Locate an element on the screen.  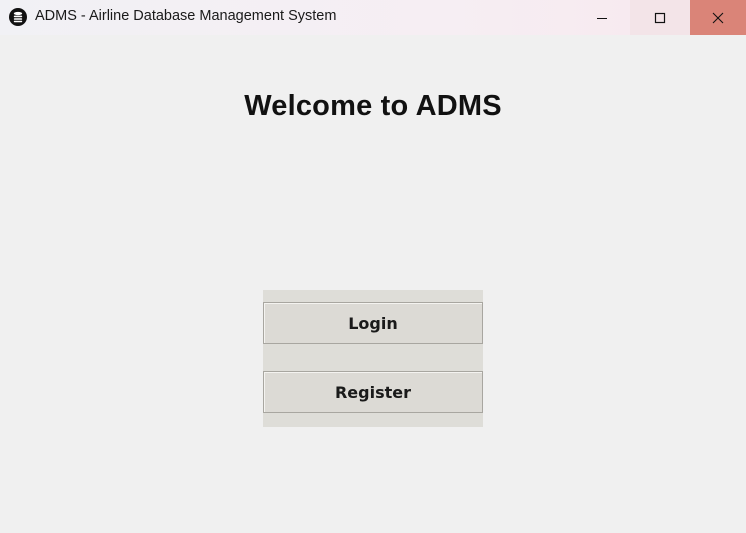
minimize-button is located at coordinates (602, 17).